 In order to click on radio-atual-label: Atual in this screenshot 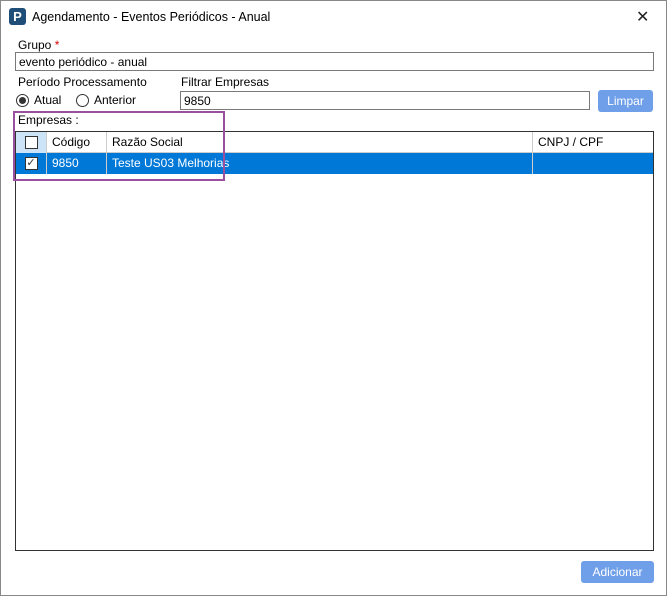, I will do `click(48, 100)`.